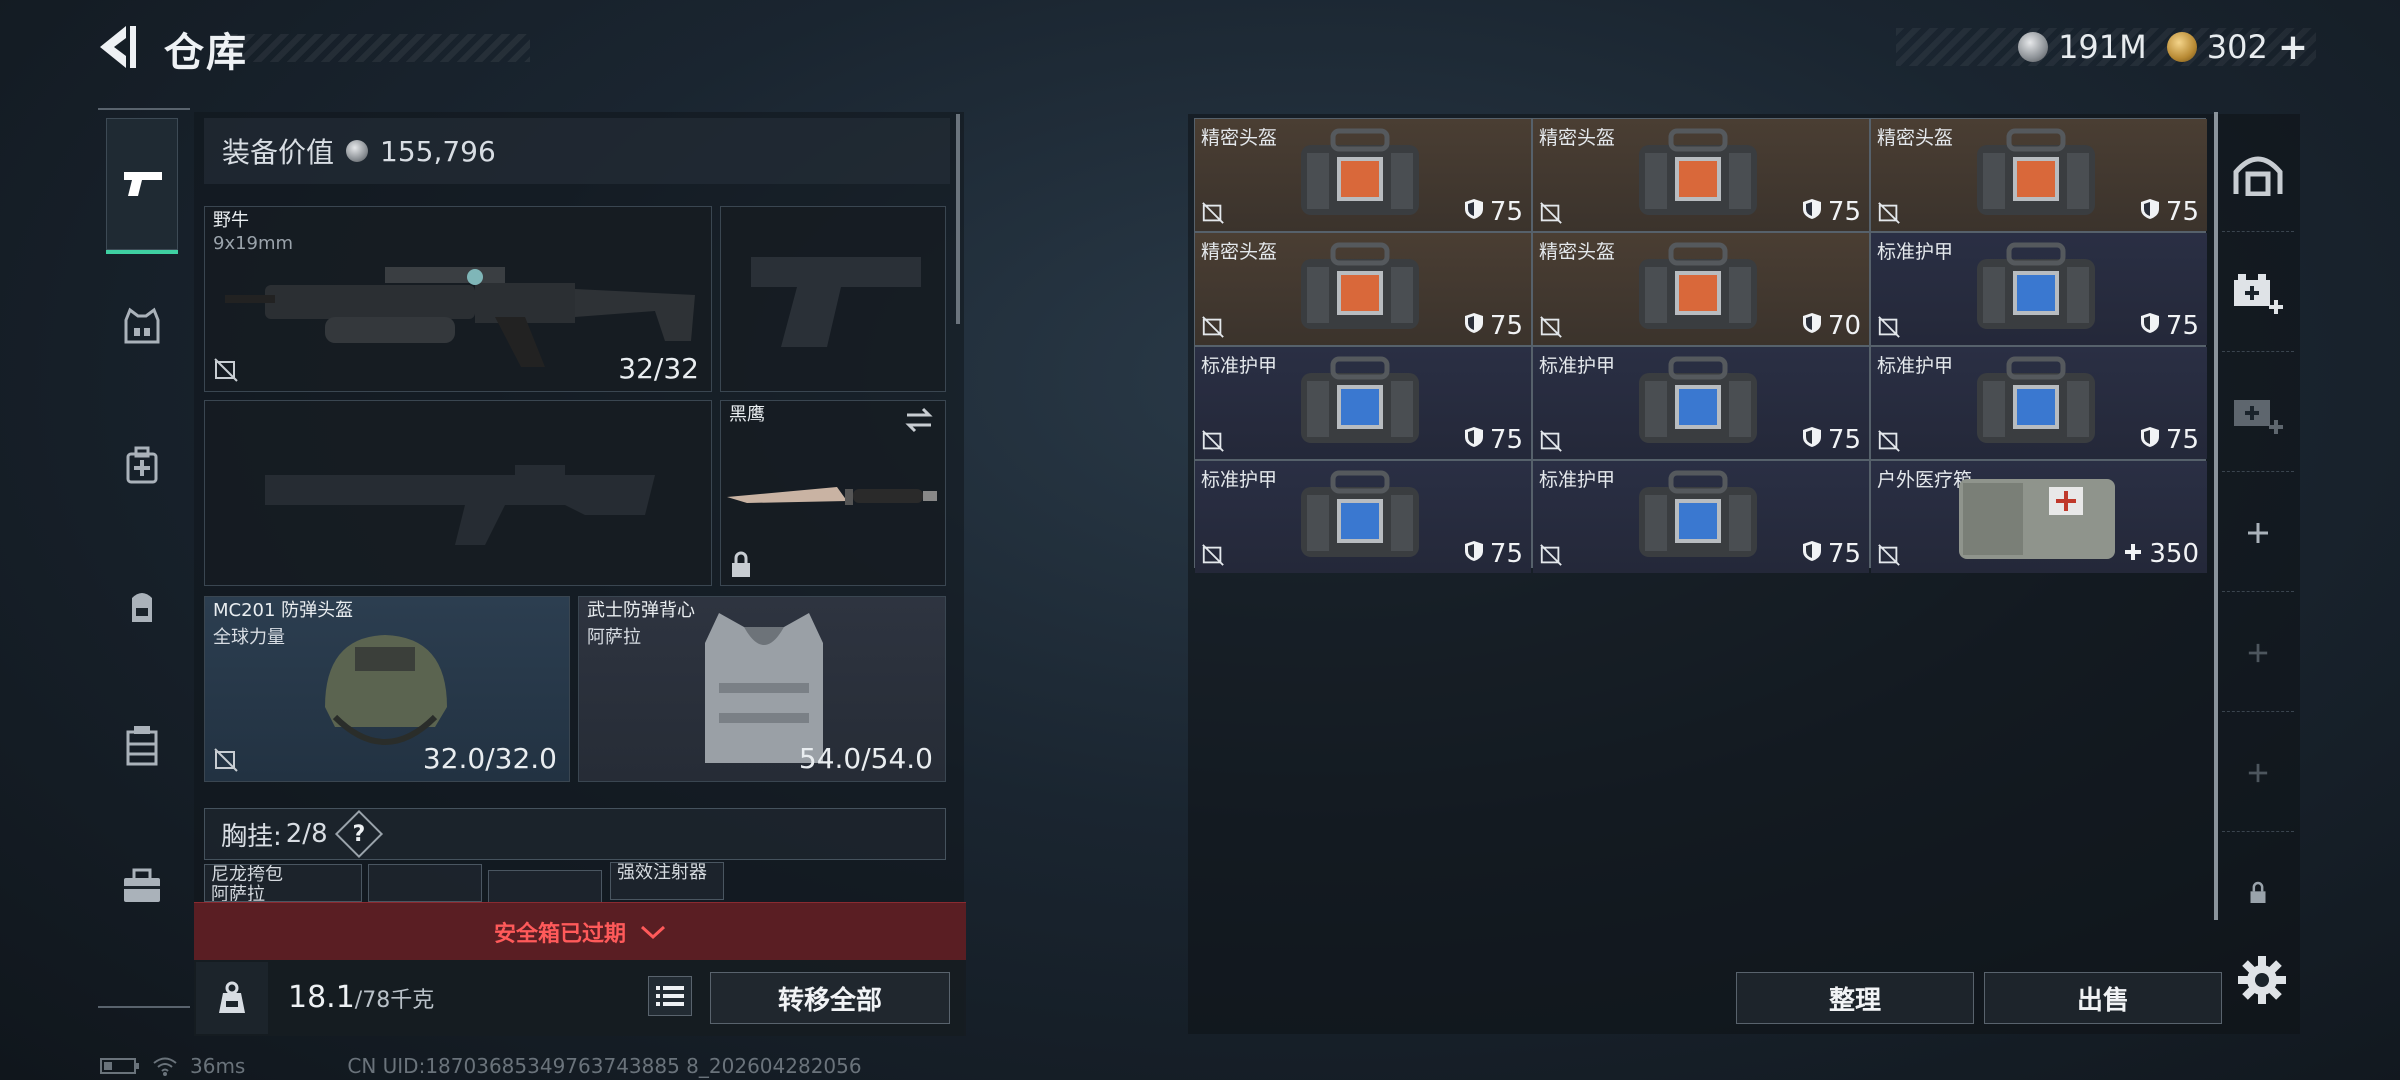  I want to click on helmet-slot: MC201 防弹头盔 全球力量 32.0/32.0, so click(387, 689).